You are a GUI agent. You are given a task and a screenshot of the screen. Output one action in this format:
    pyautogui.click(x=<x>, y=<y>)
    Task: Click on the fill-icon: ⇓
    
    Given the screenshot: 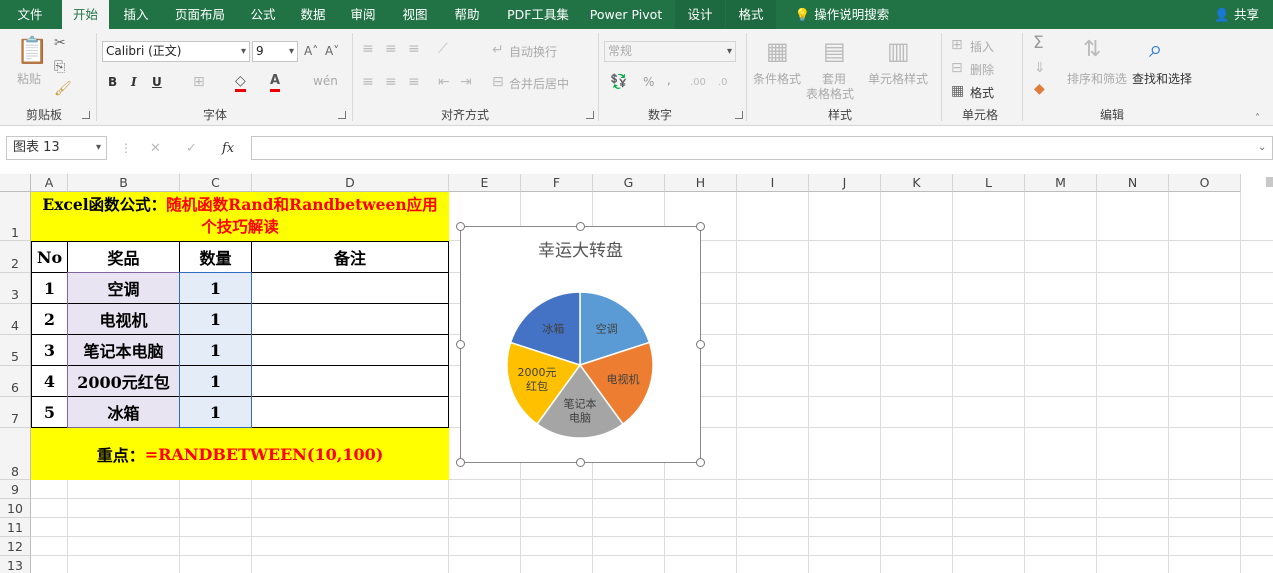 What is the action you would take?
    pyautogui.click(x=1040, y=68)
    